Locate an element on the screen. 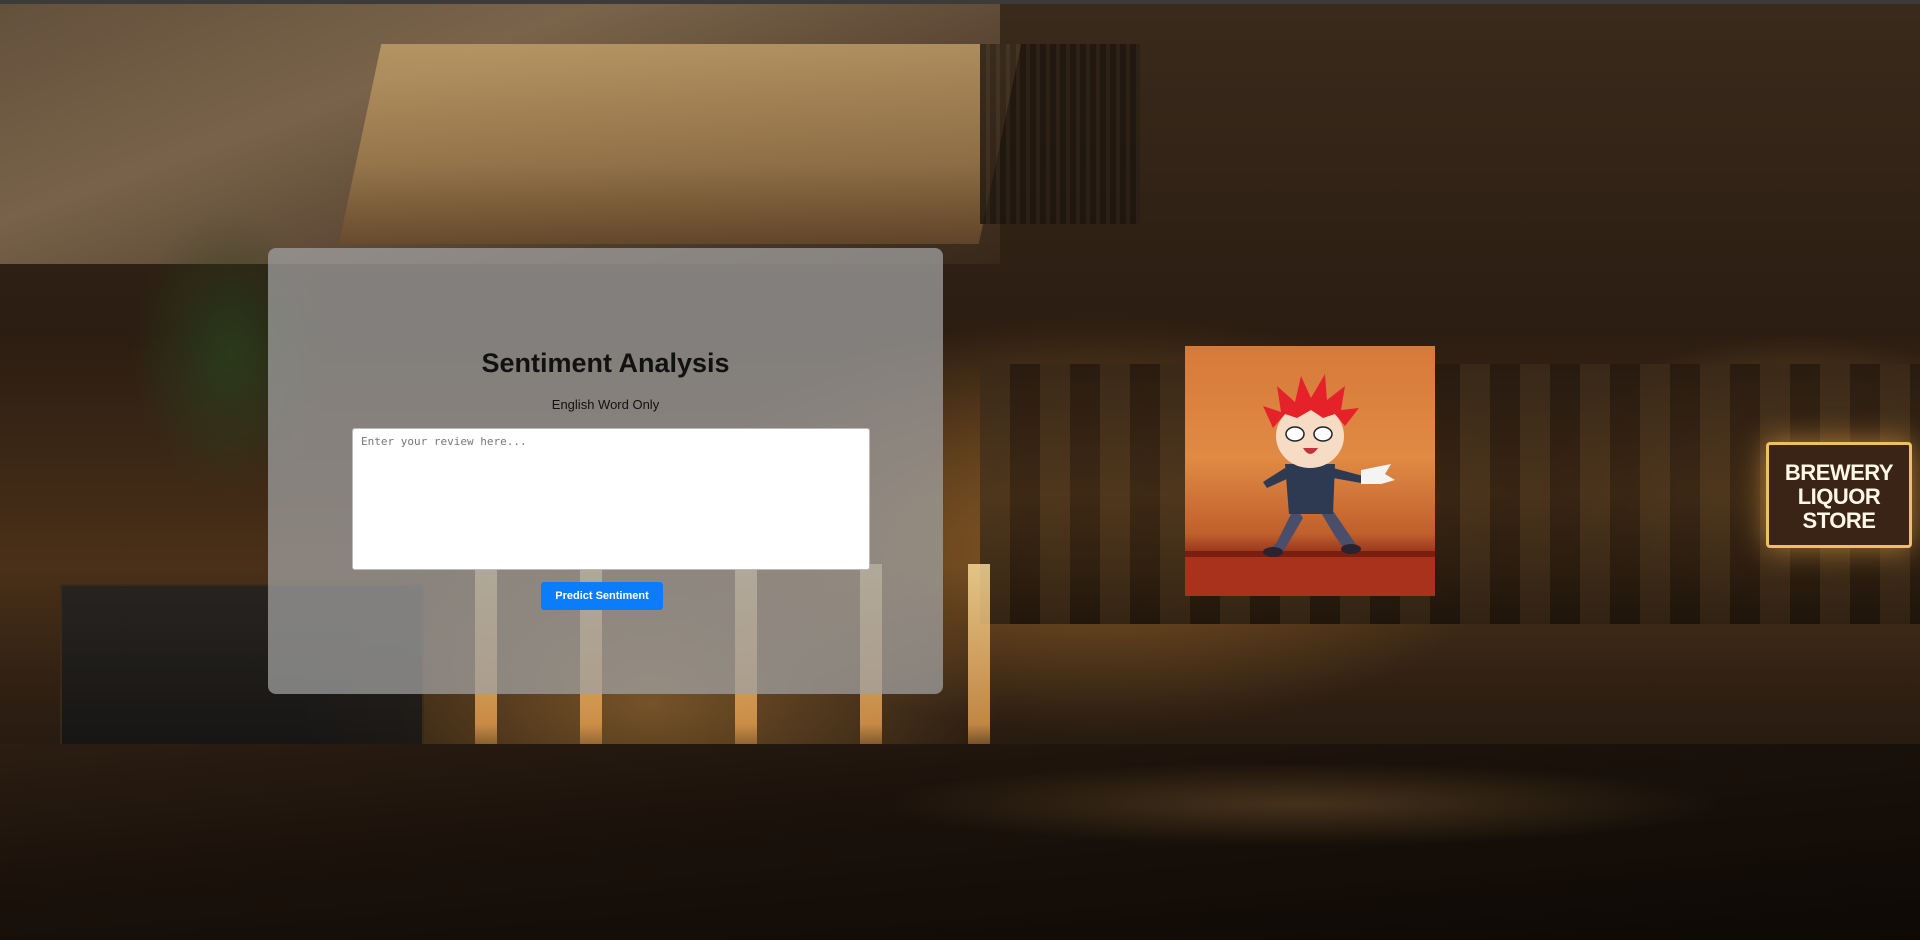  review-input is located at coordinates (611, 499).